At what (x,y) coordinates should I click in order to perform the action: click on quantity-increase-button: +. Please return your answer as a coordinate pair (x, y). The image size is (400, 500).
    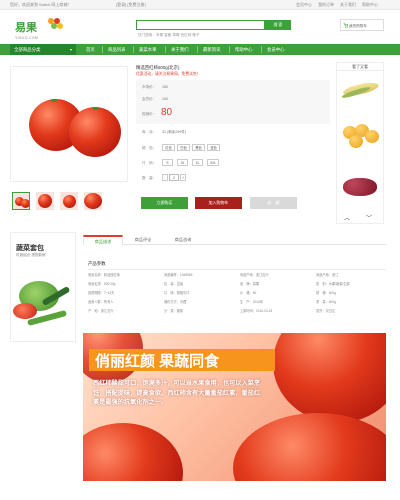
    Looking at the image, I should click on (183, 177).